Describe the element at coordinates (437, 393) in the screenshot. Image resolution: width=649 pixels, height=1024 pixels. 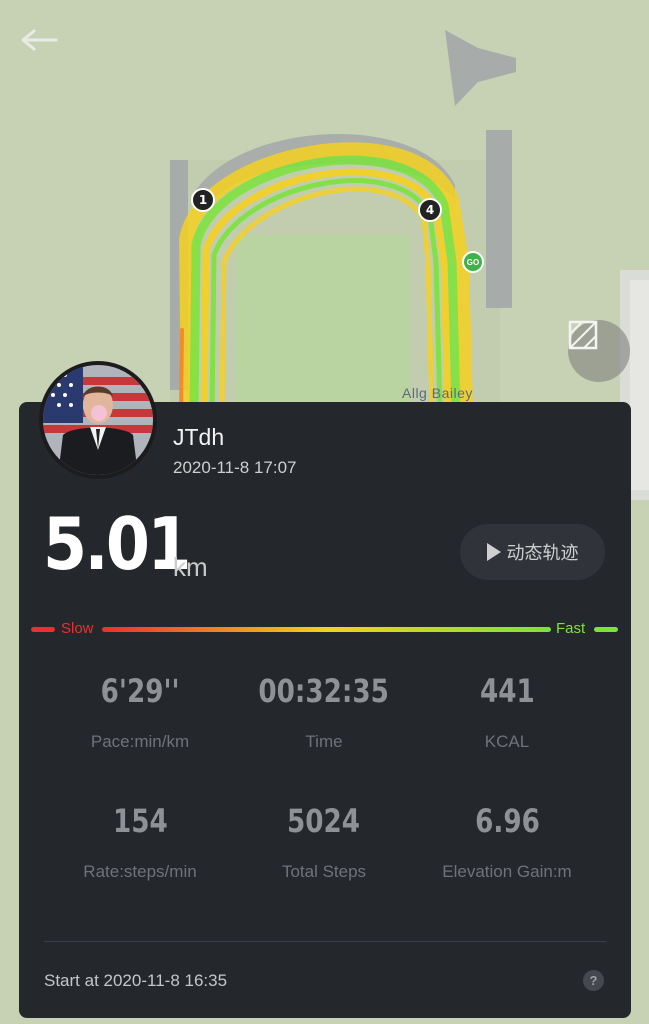
I see `map-place-label: Allg Bailey` at that location.